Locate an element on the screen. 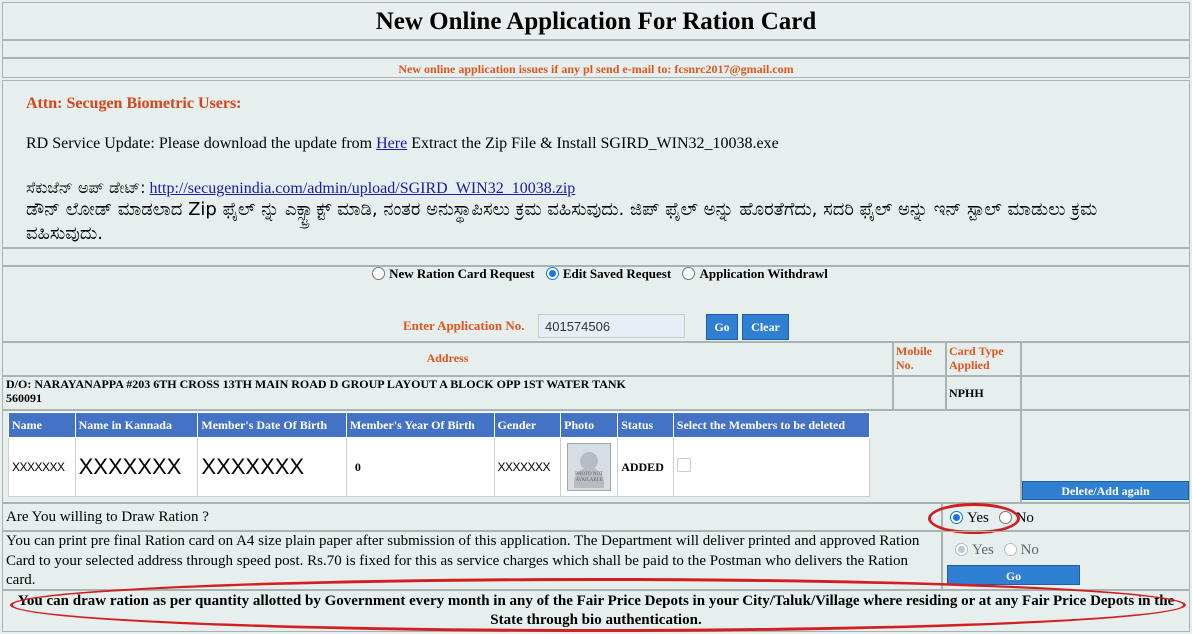 This screenshot has height=634, width=1192. print-no-radio is located at coordinates (1010, 549).